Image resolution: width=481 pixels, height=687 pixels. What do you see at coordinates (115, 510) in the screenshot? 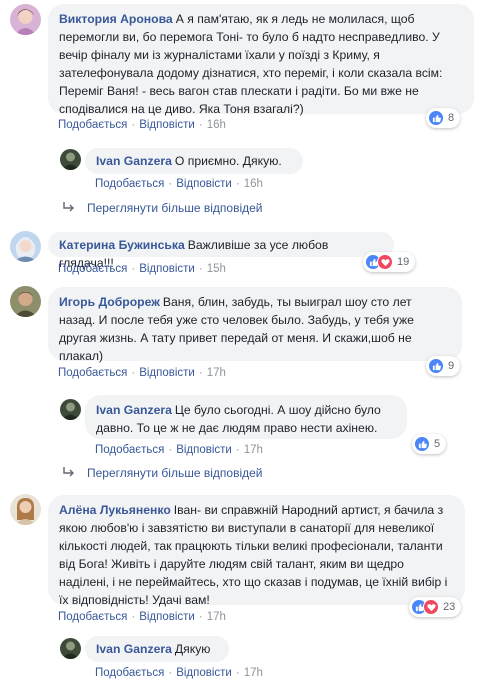
I see `comment-author: Алёна Лукьяненко` at bounding box center [115, 510].